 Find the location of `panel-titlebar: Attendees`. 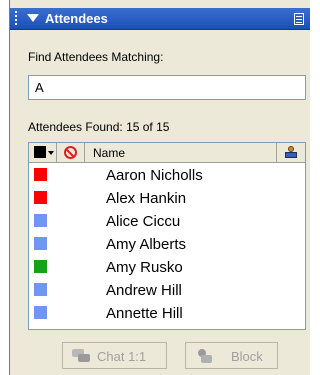

panel-titlebar: Attendees is located at coordinates (160, 19).